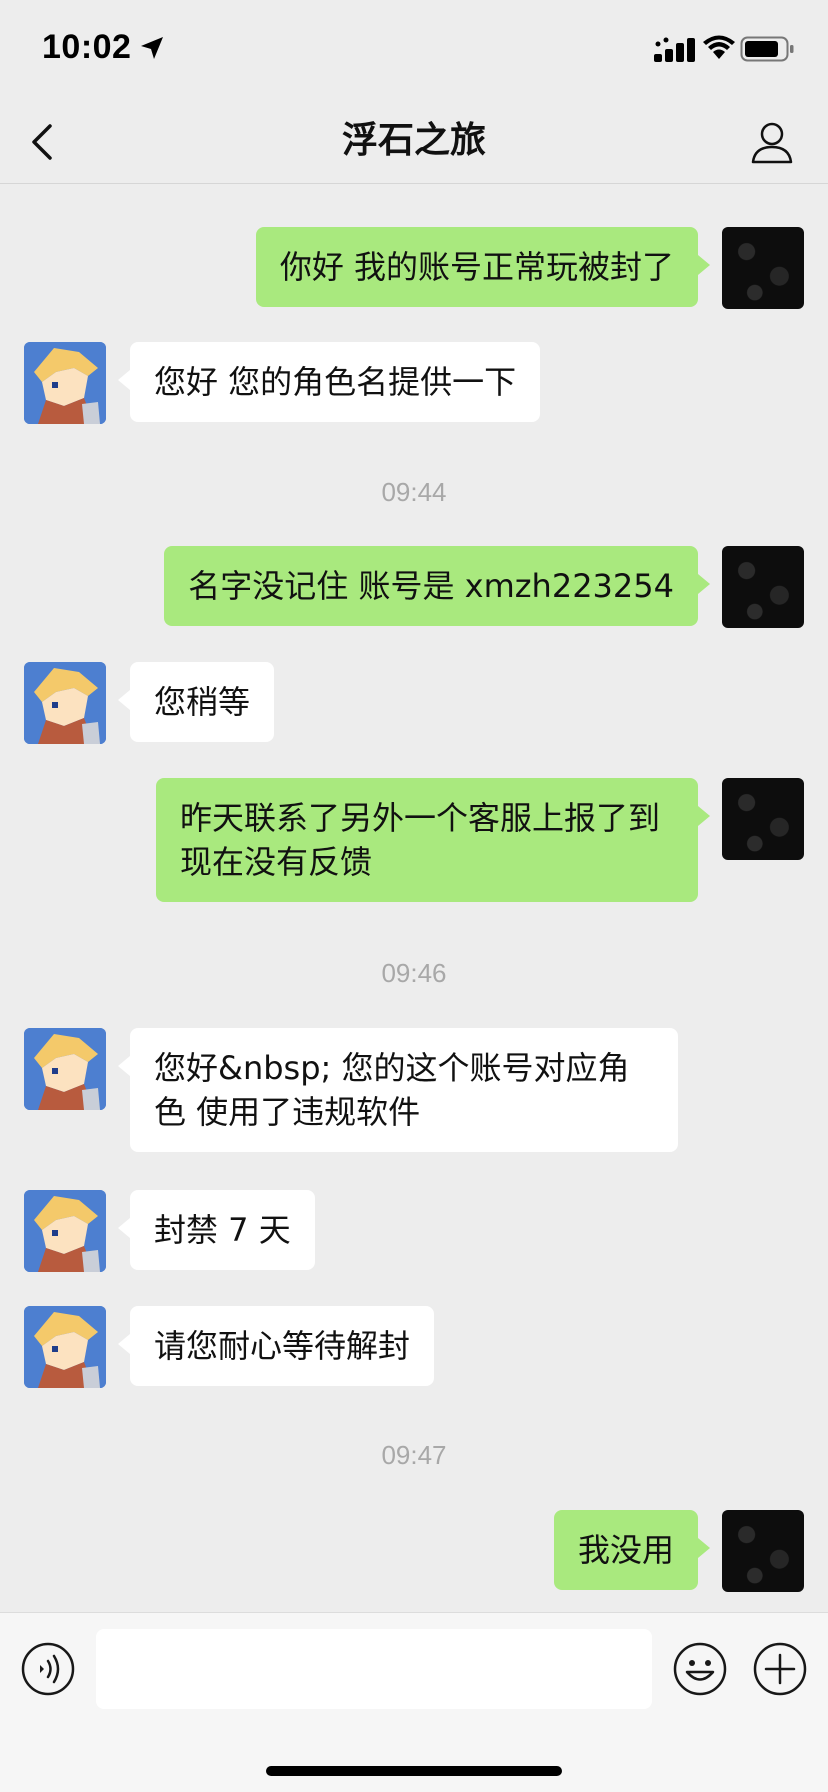 This screenshot has height=1792, width=828. What do you see at coordinates (414, 492) in the screenshot?
I see `timestamp: 09:44` at bounding box center [414, 492].